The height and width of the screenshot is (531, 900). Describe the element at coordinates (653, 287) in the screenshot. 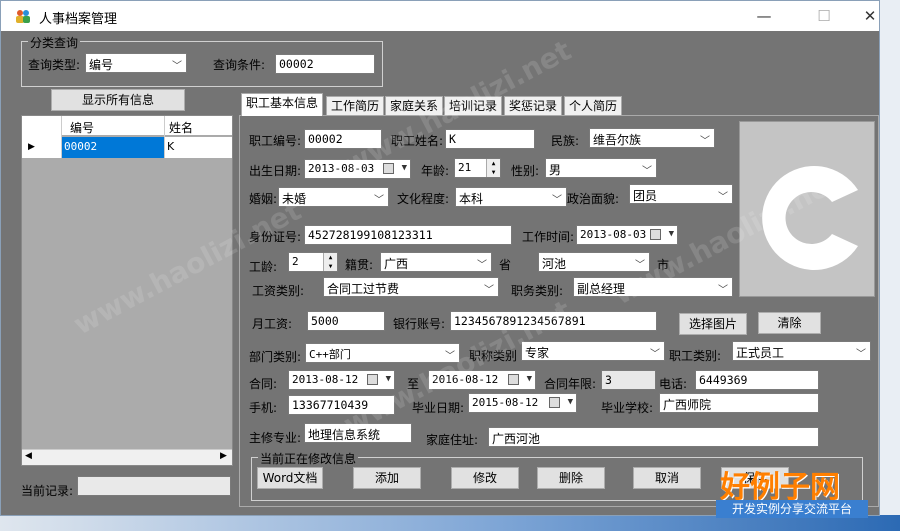

I see `duty-select: 副总经理 ﹀` at that location.